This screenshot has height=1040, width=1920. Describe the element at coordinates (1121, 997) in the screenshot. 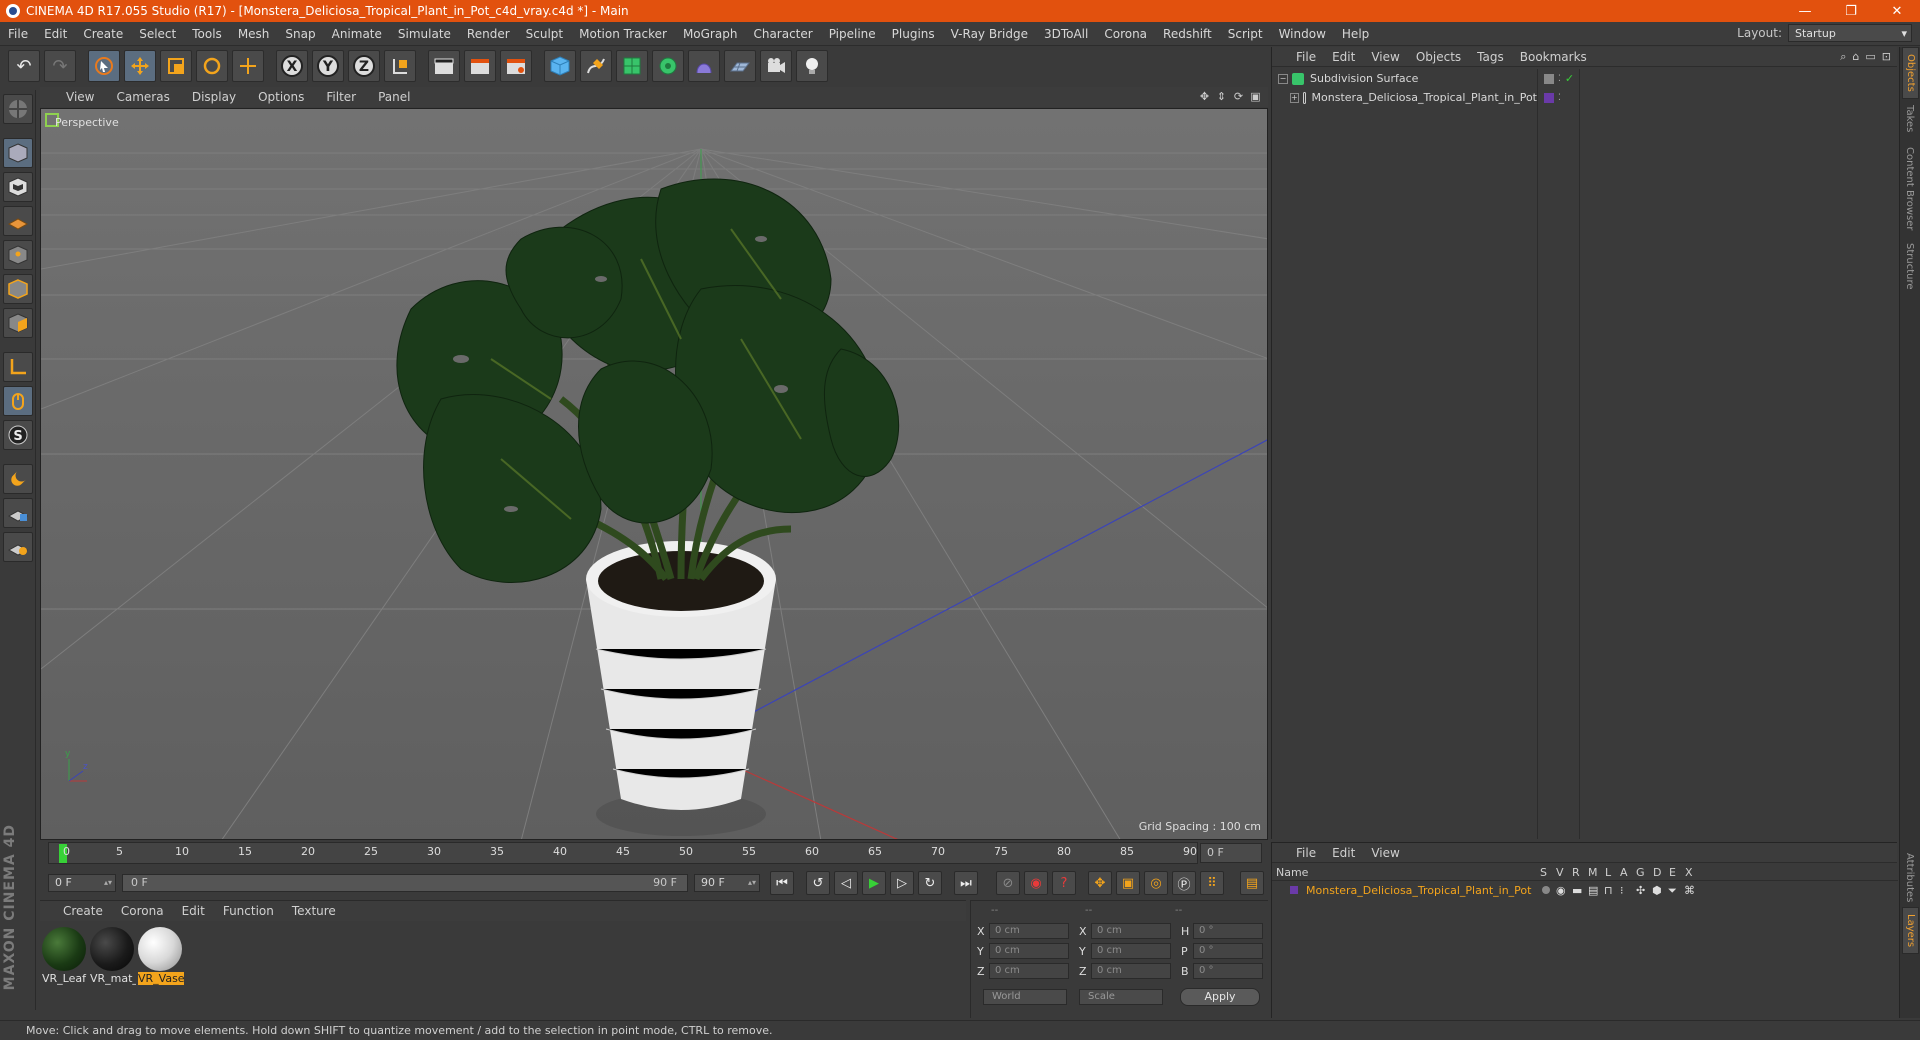

I see `size-mode-select: Scale` at that location.